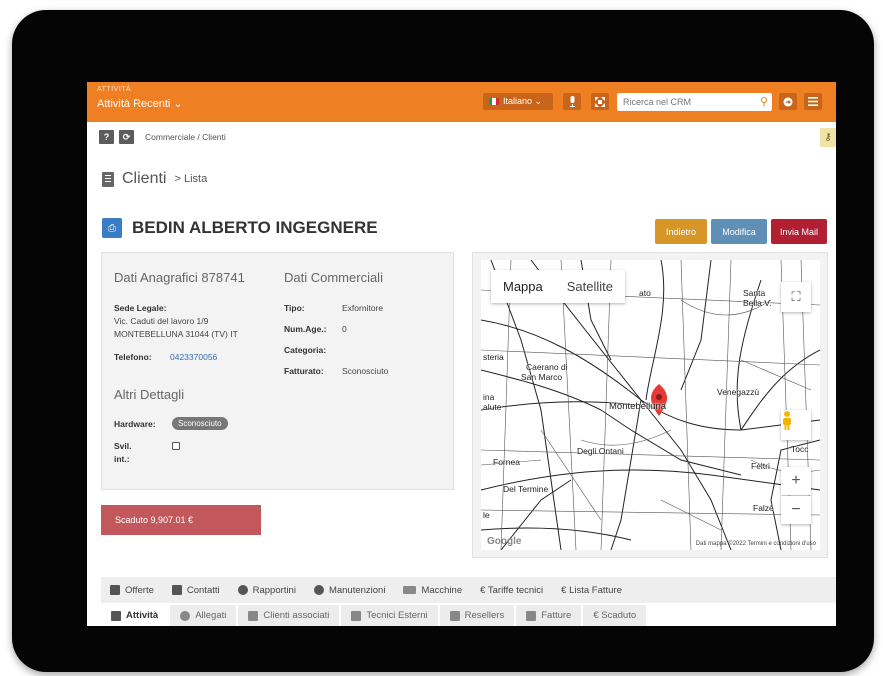 Image resolution: width=883 pixels, height=676 pixels. I want to click on tab-label: € Lista Fatture, so click(591, 590).